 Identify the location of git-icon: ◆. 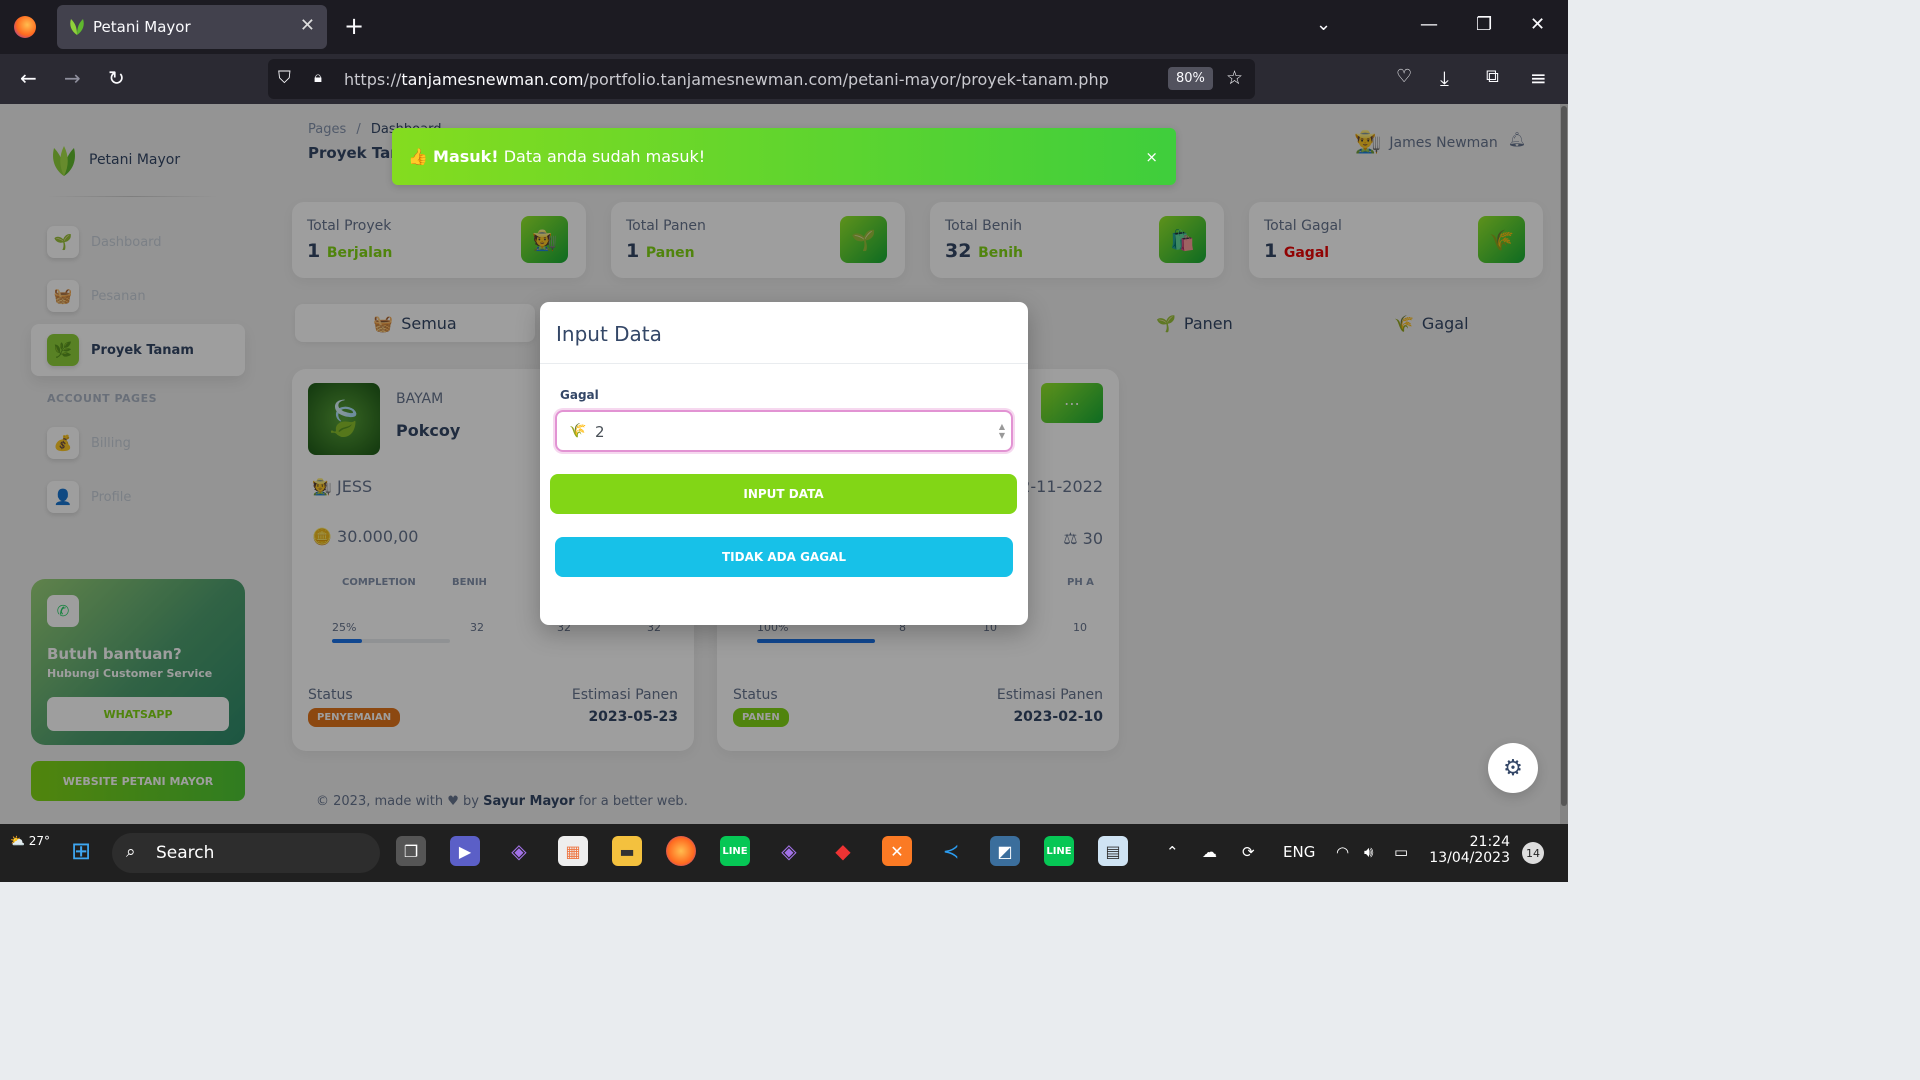
(843, 851).